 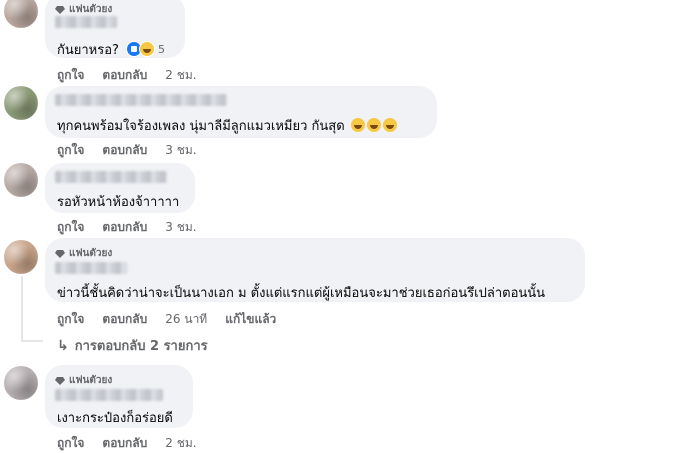 I want to click on comment-time: 26 นาที, so click(x=186, y=319).